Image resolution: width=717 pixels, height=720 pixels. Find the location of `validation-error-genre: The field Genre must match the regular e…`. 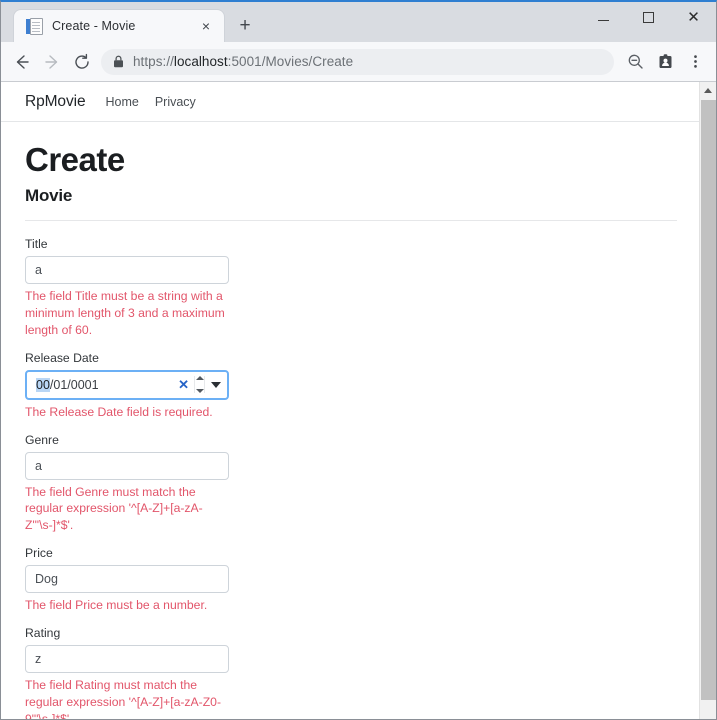

validation-error-genre: The field Genre must match the regular e… is located at coordinates (114, 508).